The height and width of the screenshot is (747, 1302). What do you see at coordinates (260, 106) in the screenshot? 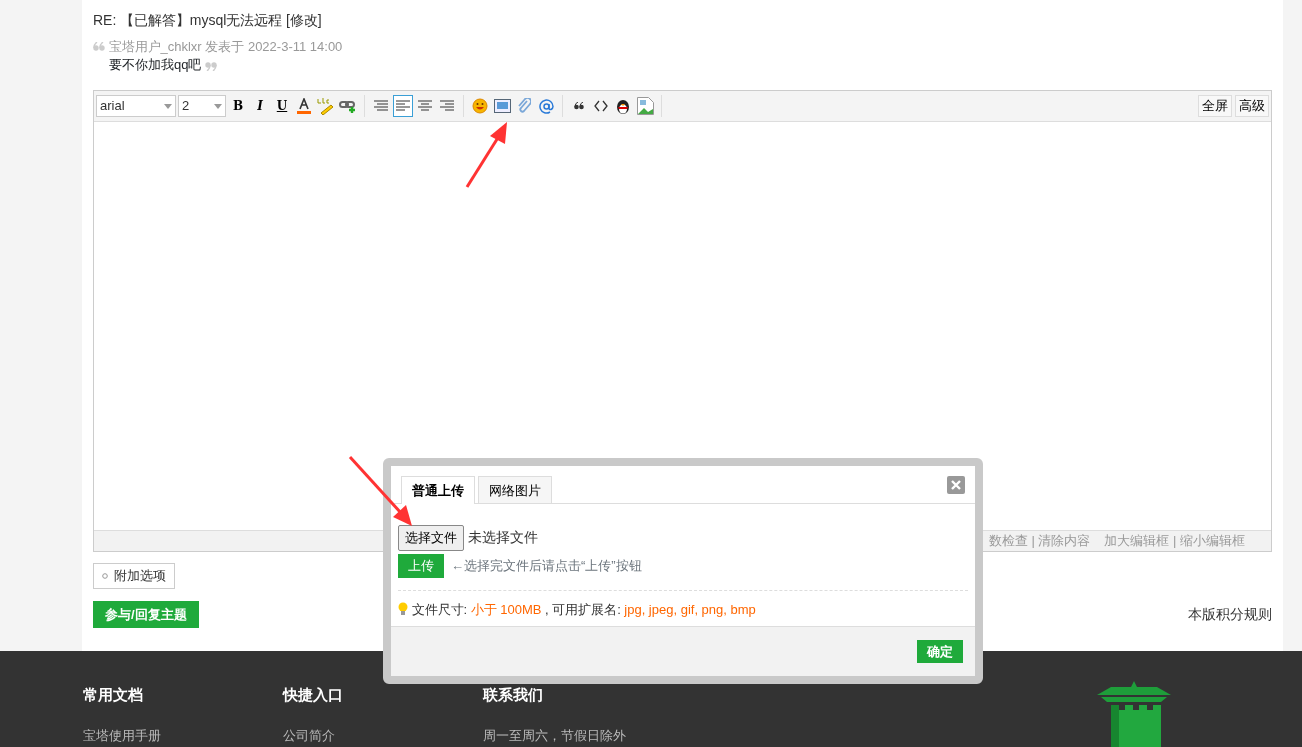
I see `italic-button: I` at bounding box center [260, 106].